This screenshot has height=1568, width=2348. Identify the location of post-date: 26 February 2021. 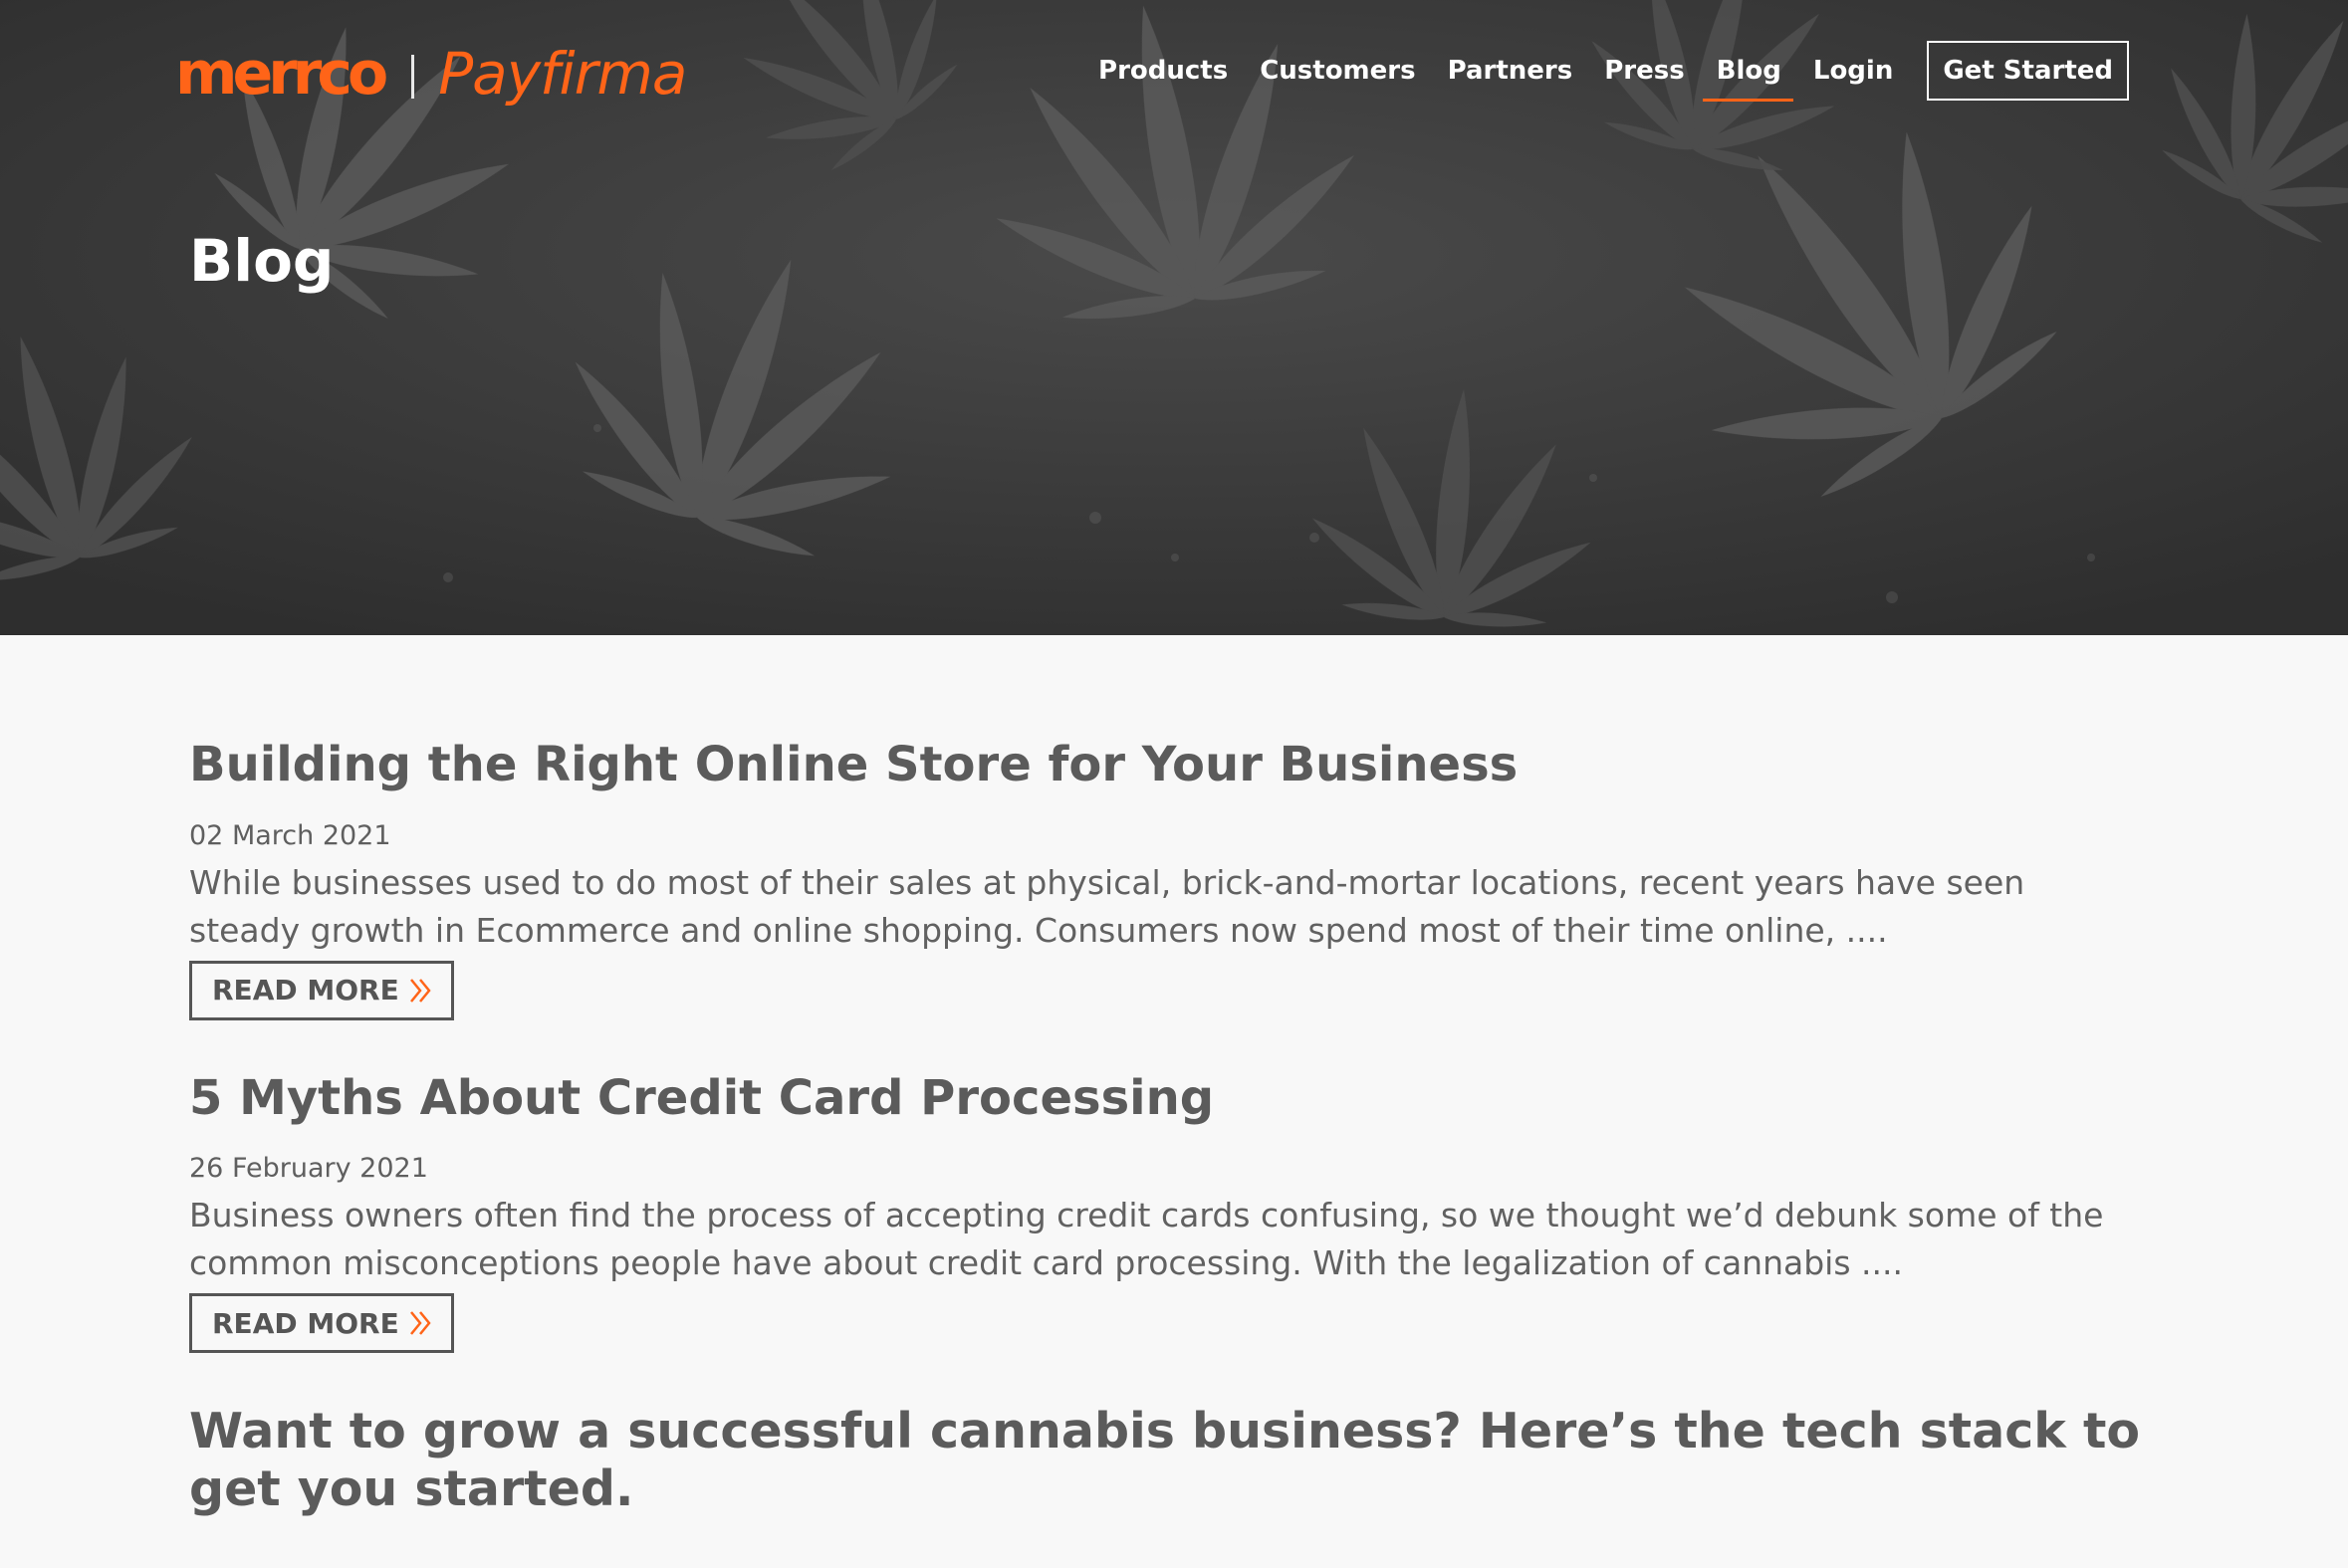
(308, 1169).